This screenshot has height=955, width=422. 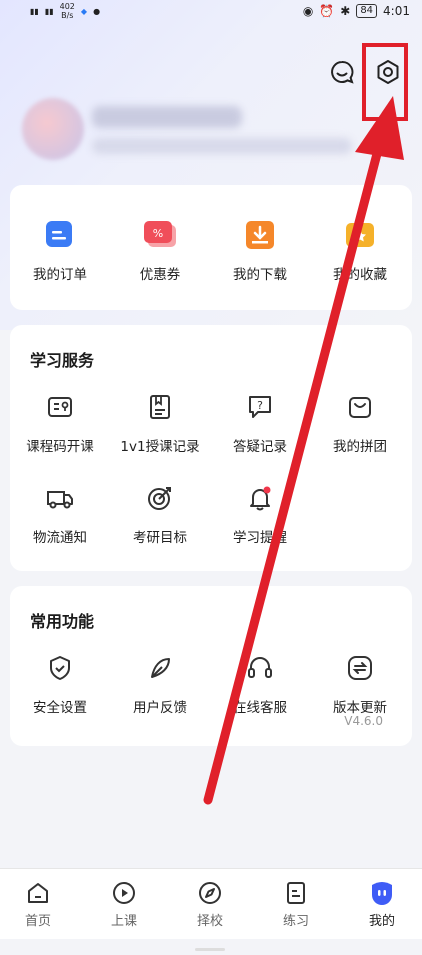 I want to click on qa-records: ? 答疑记录, so click(x=260, y=421).